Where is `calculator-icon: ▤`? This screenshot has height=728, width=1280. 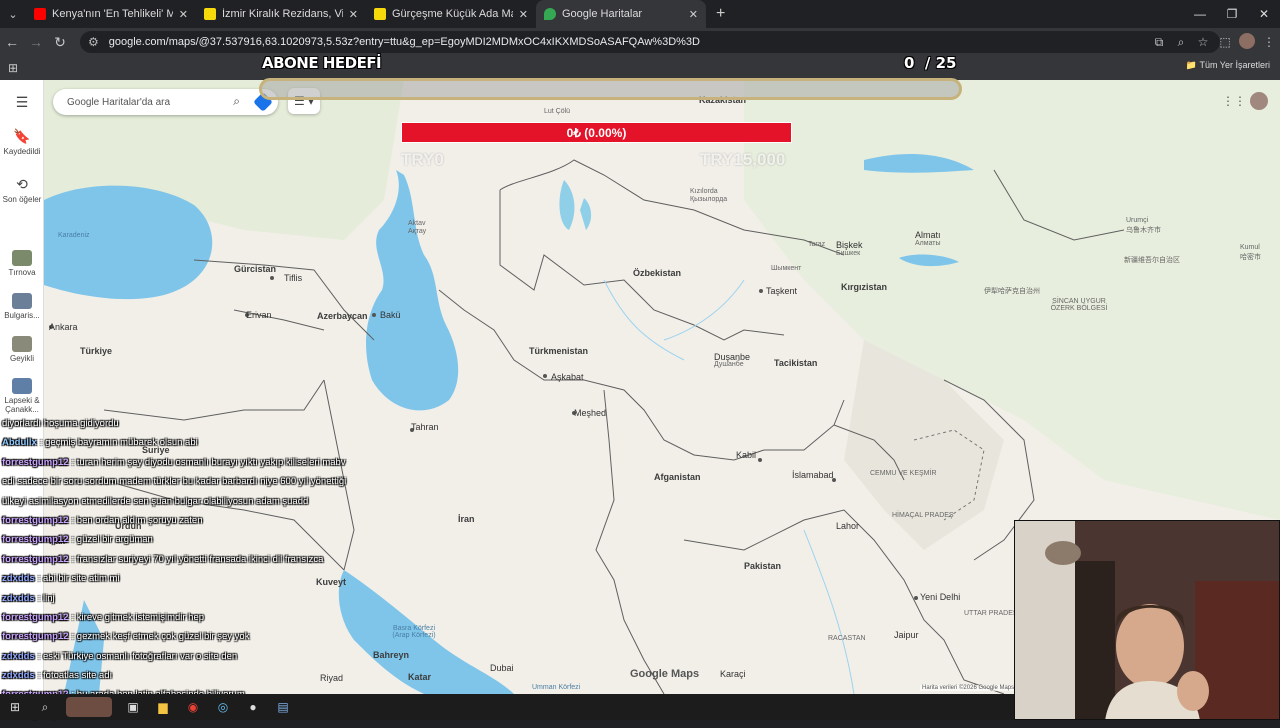
calculator-icon: ▤ is located at coordinates (283, 707).